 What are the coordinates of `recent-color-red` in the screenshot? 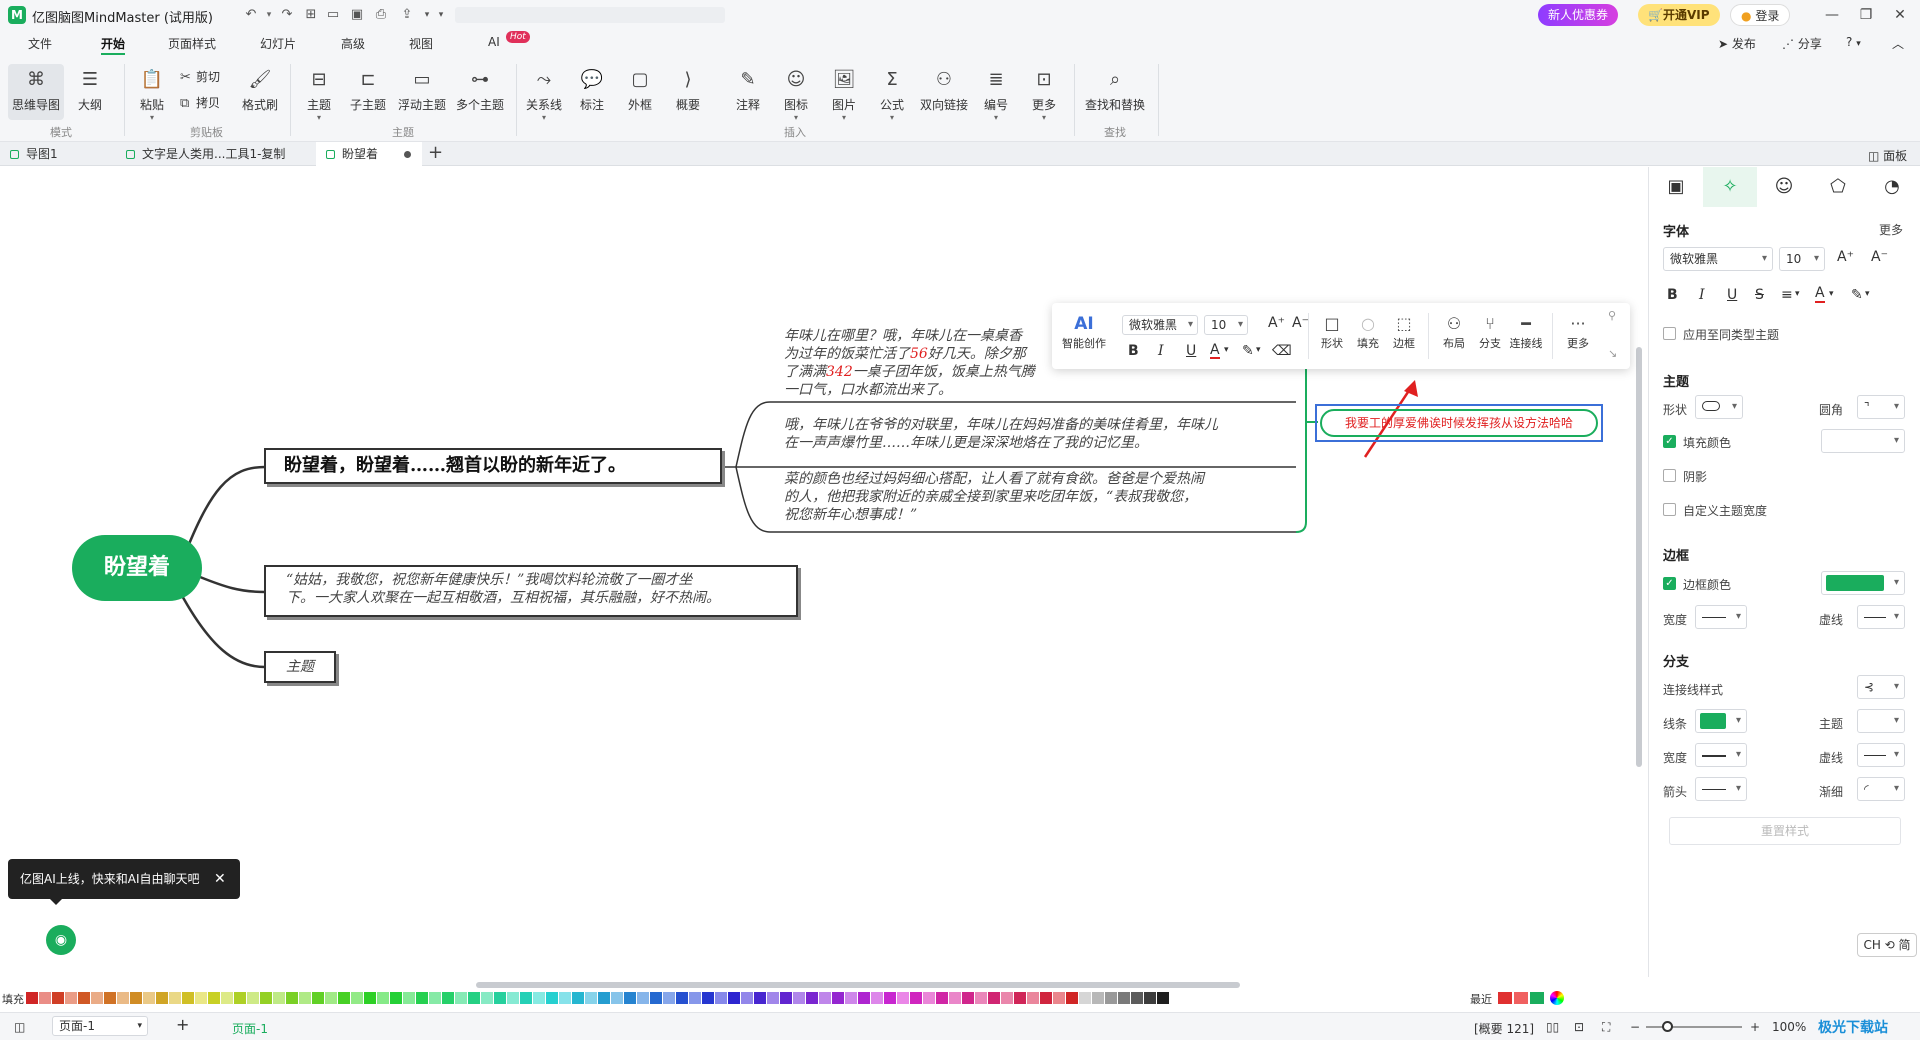 It's located at (1505, 998).